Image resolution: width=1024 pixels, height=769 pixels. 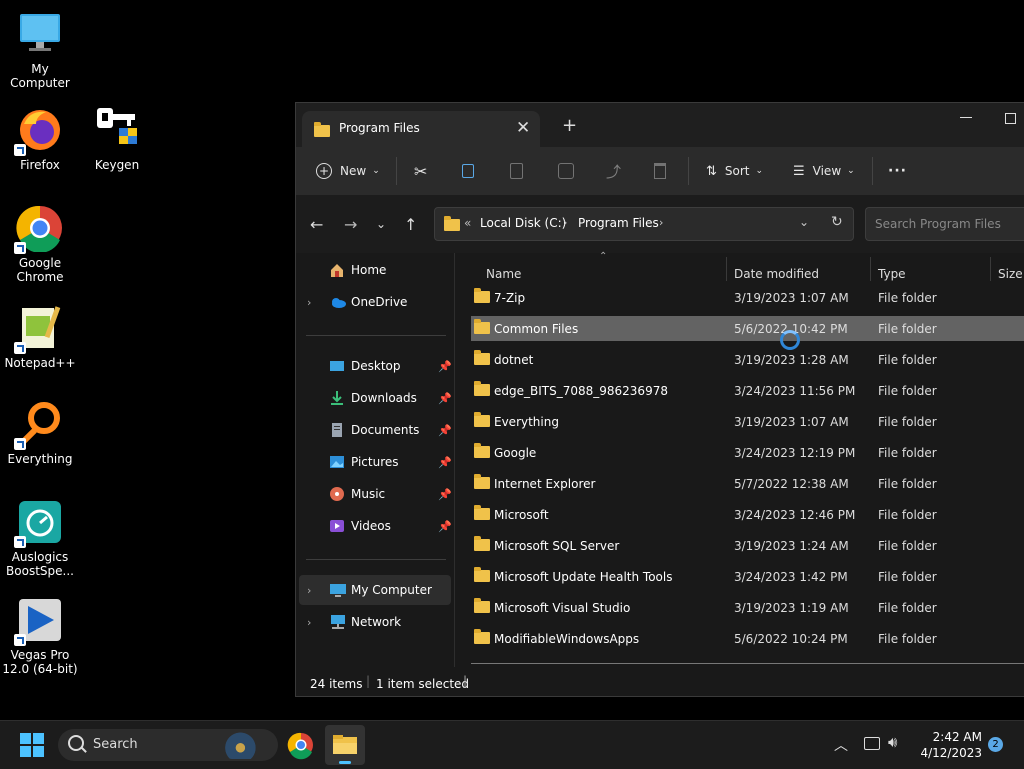 What do you see at coordinates (804, 222) in the screenshot?
I see `address-history-dropdown: ⌄` at bounding box center [804, 222].